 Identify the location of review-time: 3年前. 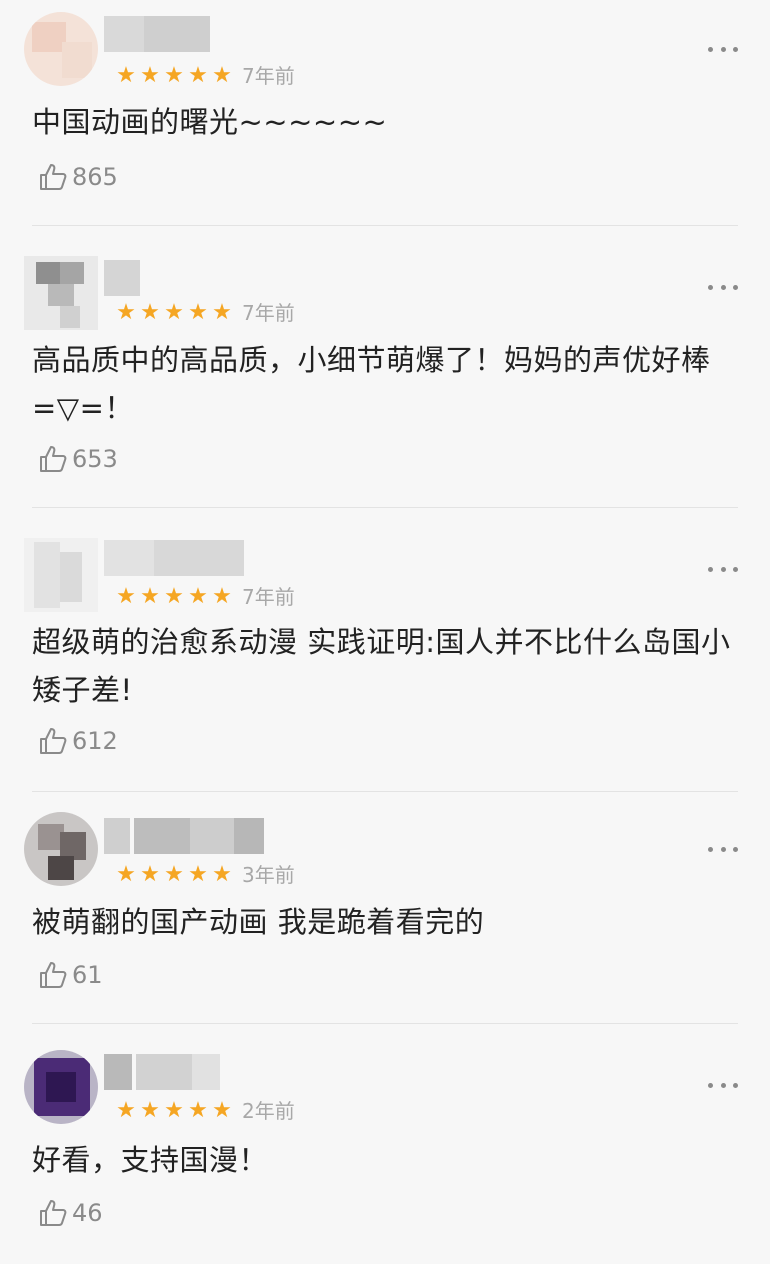
(268, 875).